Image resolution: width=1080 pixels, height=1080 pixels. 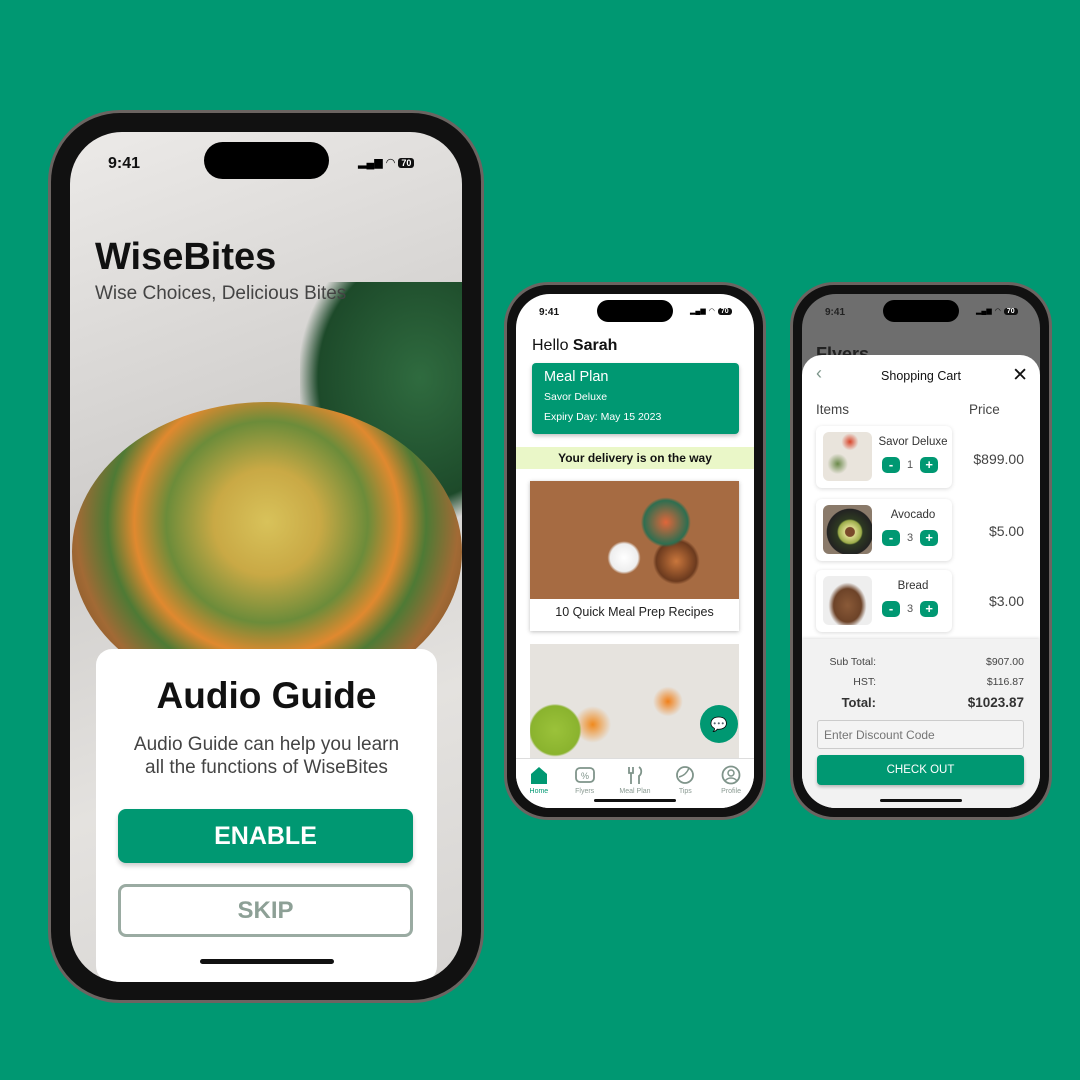 What do you see at coordinates (550, 345) in the screenshot?
I see `greeting-text: Hello` at bounding box center [550, 345].